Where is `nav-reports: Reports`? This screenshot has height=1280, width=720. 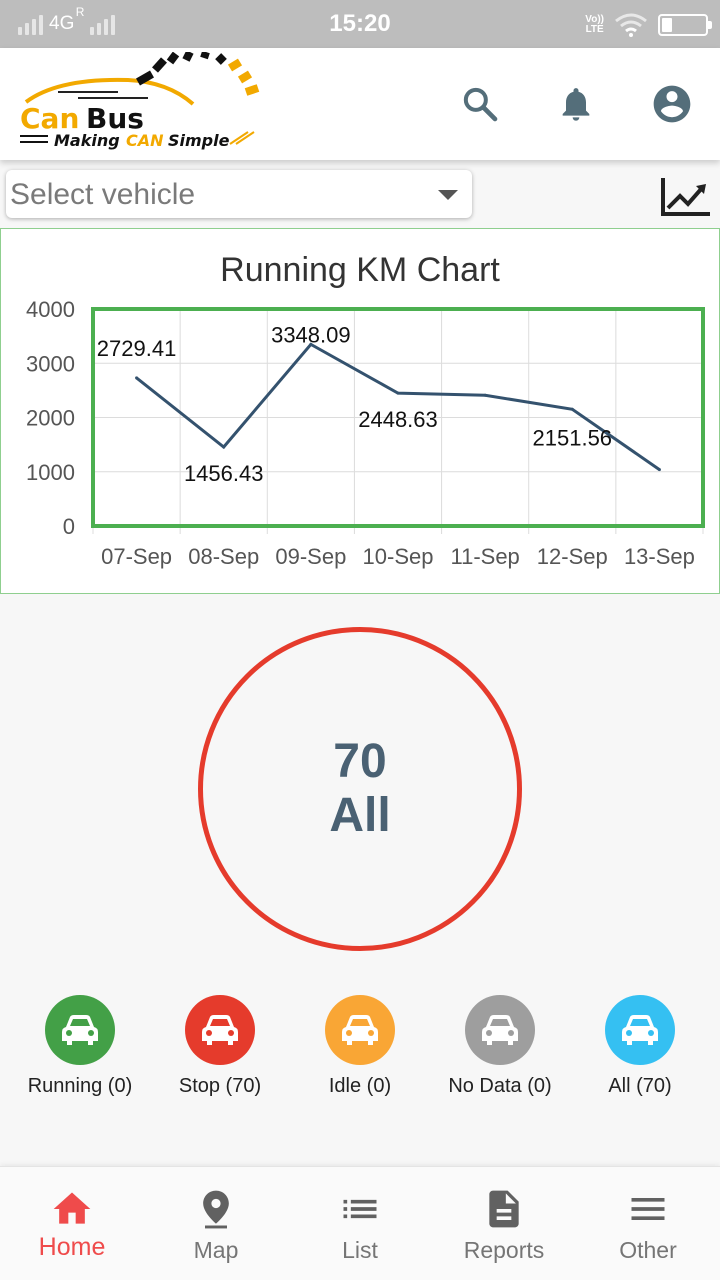
nav-reports: Reports is located at coordinates (504, 1223).